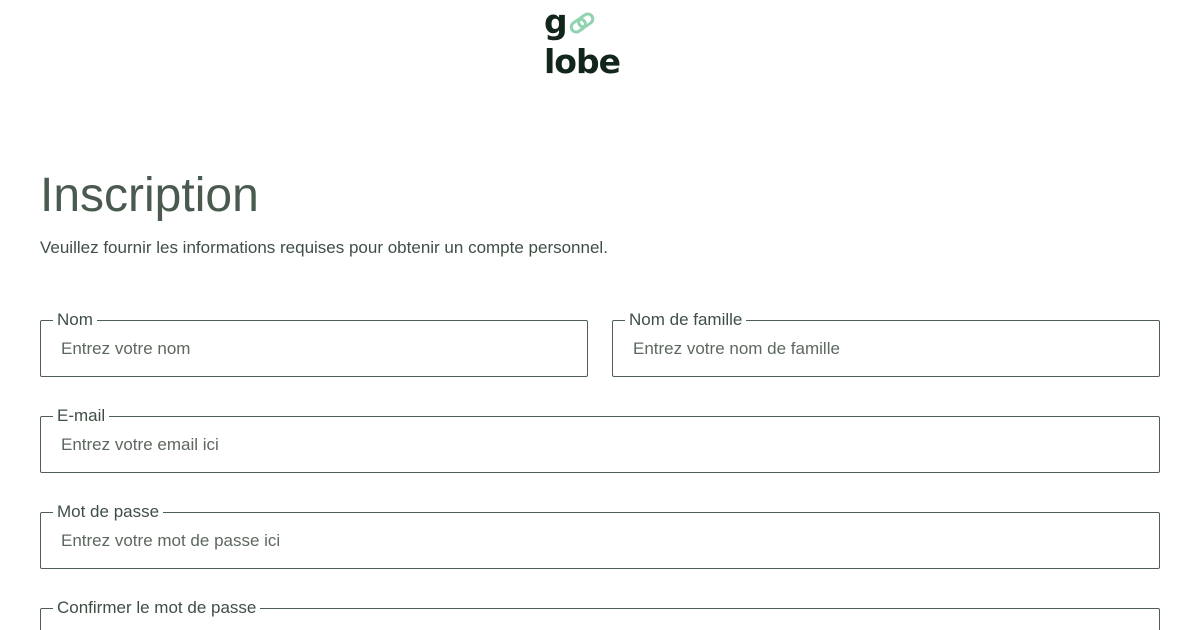 The width and height of the screenshot is (1200, 630). What do you see at coordinates (314, 348) in the screenshot?
I see `first-name-input` at bounding box center [314, 348].